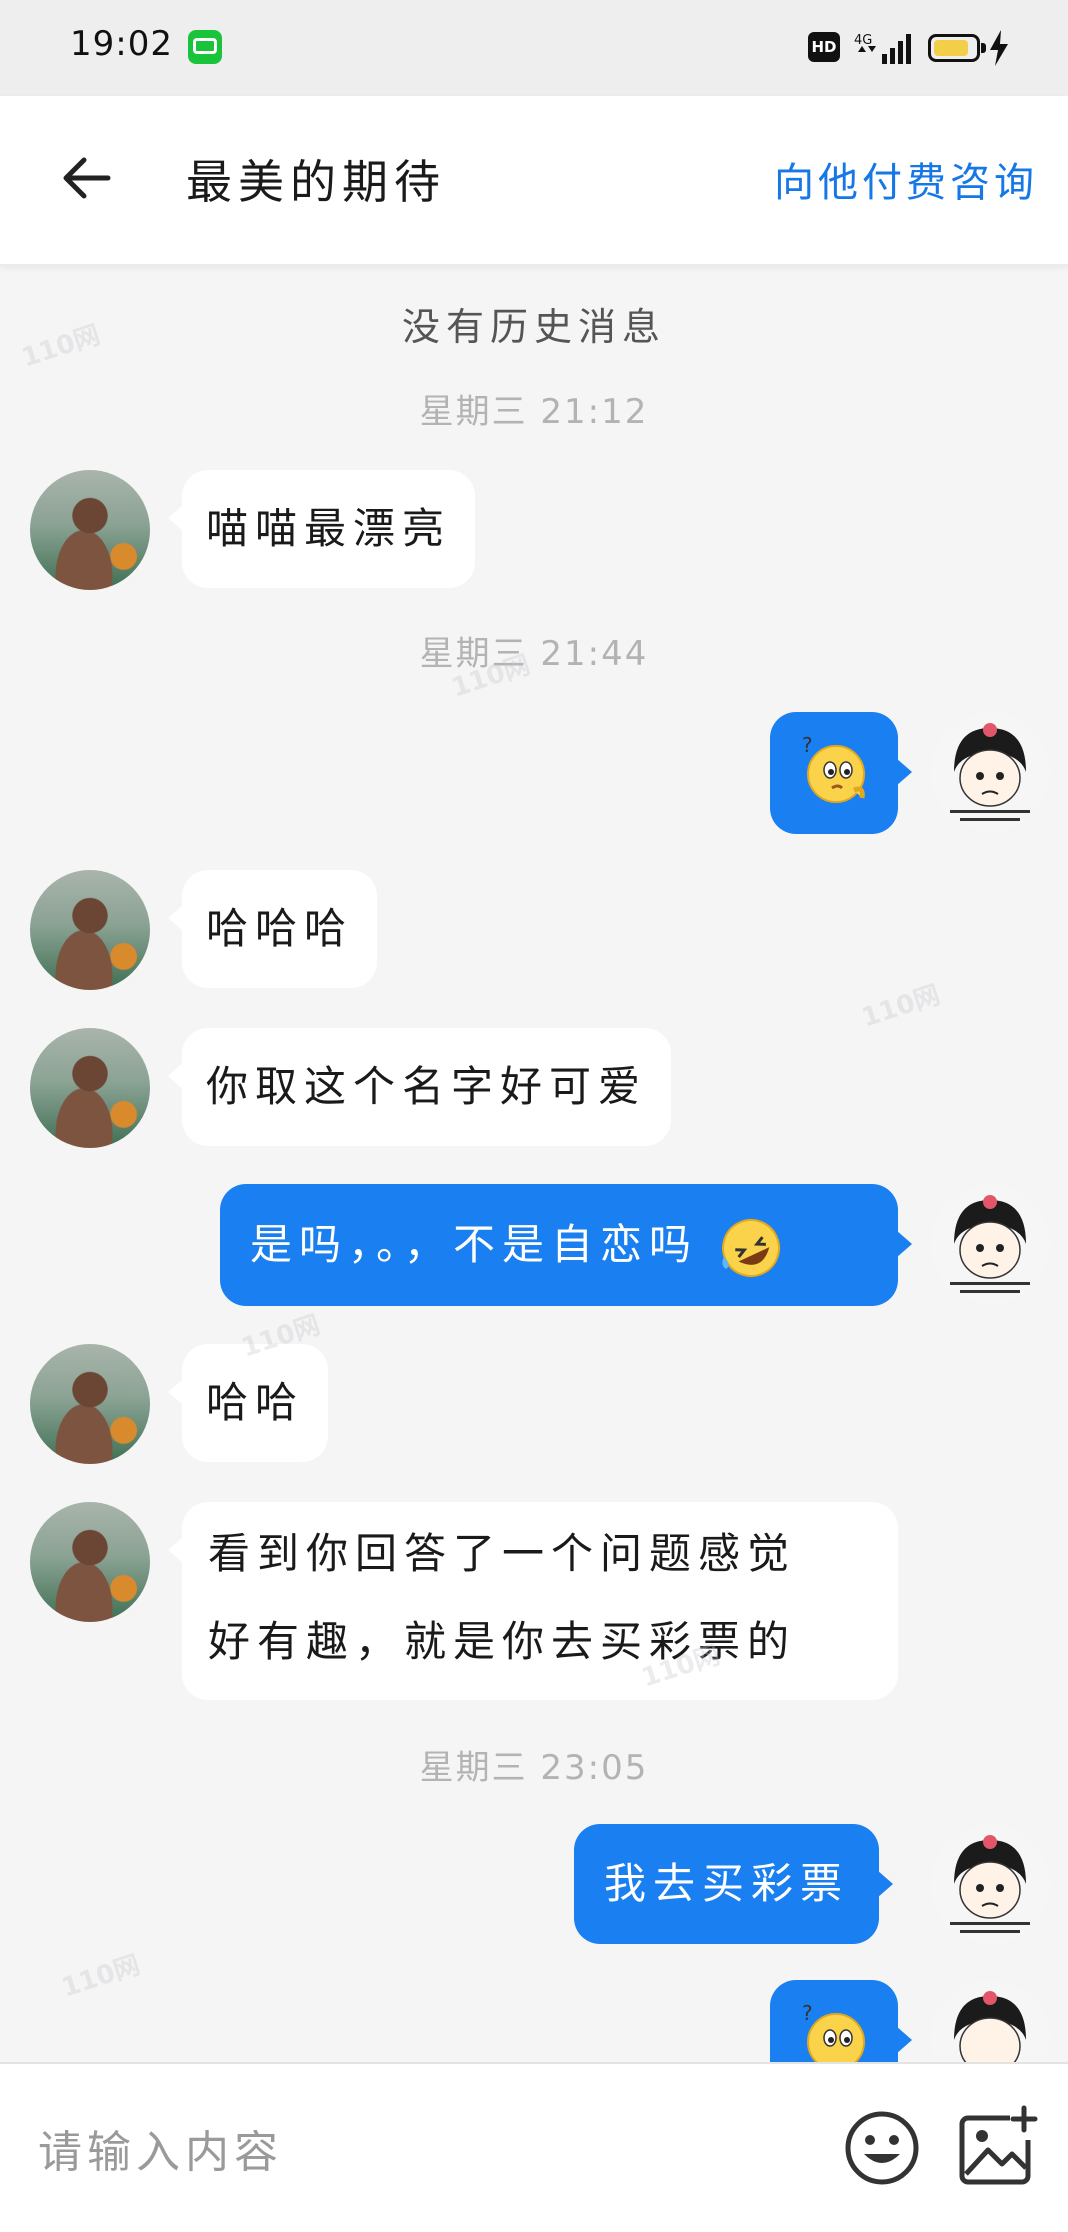  What do you see at coordinates (882, 48) in the screenshot?
I see `signal-icon: 4G` at bounding box center [882, 48].